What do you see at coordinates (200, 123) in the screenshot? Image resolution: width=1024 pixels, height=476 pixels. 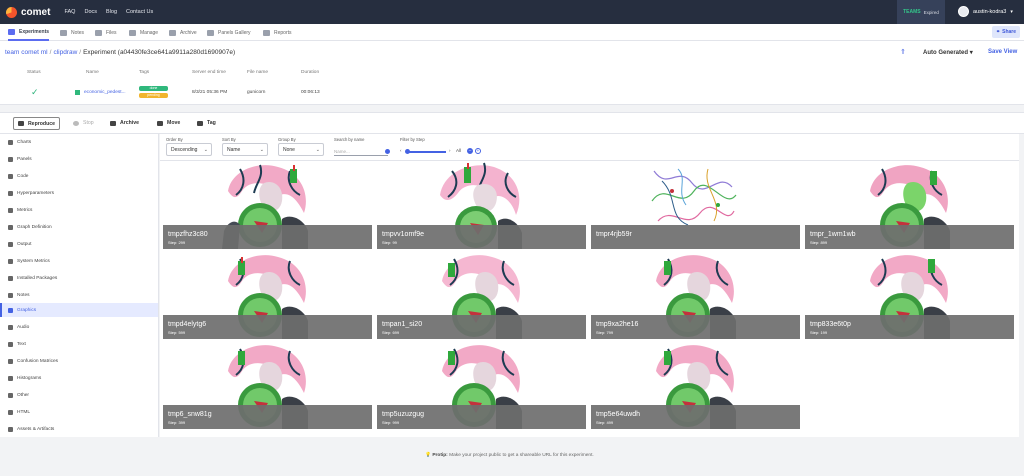 I see `tag-icon` at bounding box center [200, 123].